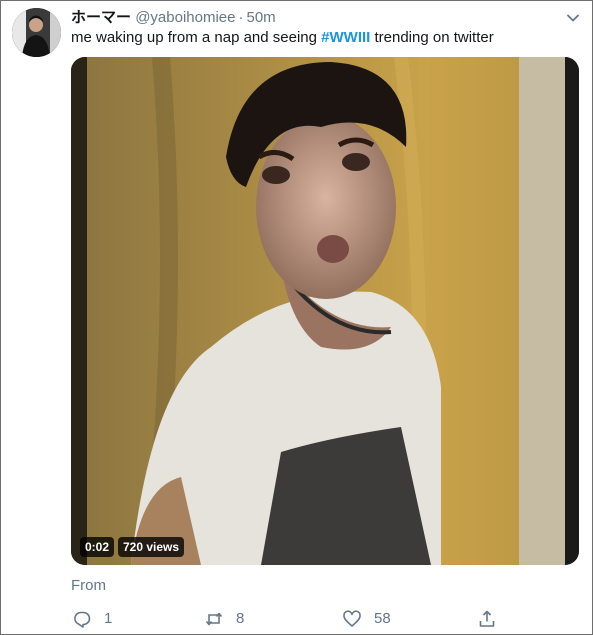 The image size is (593, 635). What do you see at coordinates (214, 619) in the screenshot?
I see `retweet-icon` at bounding box center [214, 619].